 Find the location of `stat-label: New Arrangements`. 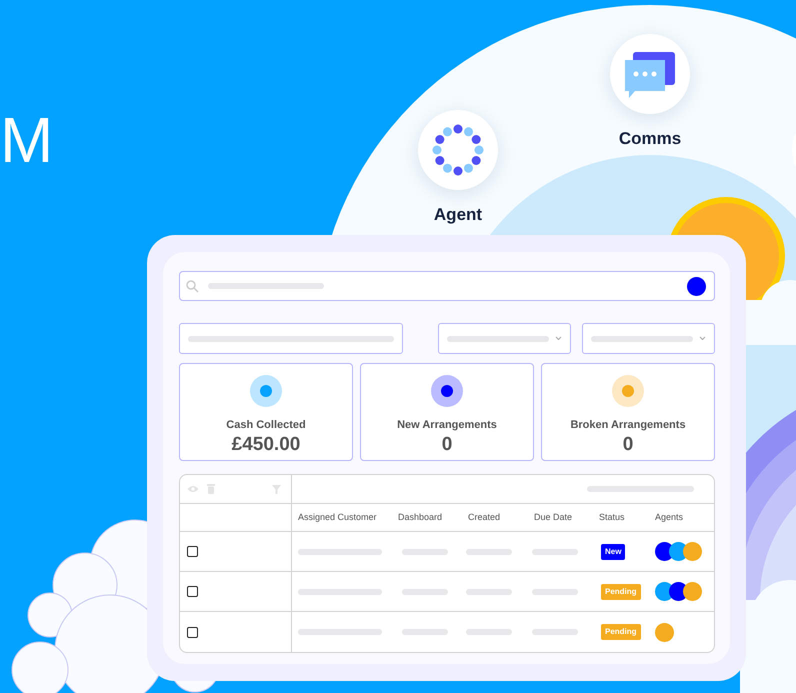

stat-label: New Arrangements is located at coordinates (447, 425).